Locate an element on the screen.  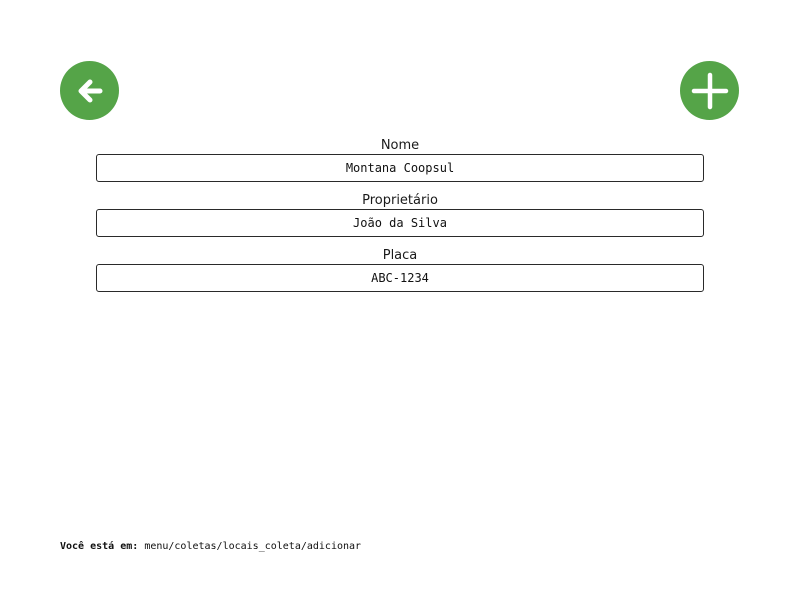
proprietario-field-group: Proprietário is located at coordinates (400, 215).